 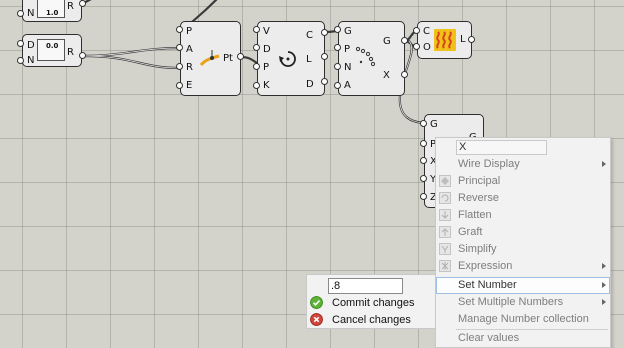 What do you see at coordinates (523, 215) in the screenshot?
I see `menu-item-flatten: Flatten` at bounding box center [523, 215].